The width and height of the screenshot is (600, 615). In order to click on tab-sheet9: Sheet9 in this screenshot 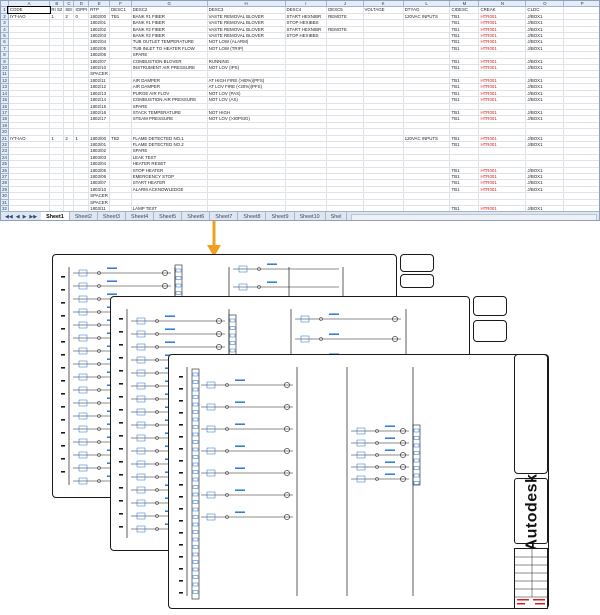, I will do `click(280, 216)`.